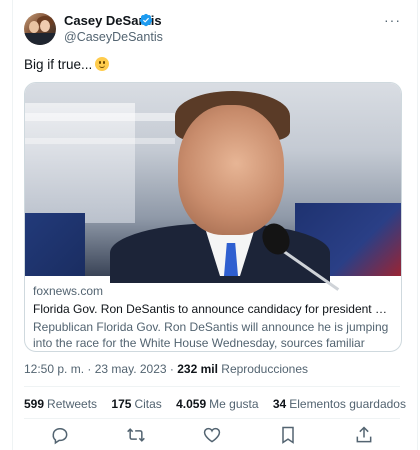  I want to click on retweet-icon, so click(136, 435).